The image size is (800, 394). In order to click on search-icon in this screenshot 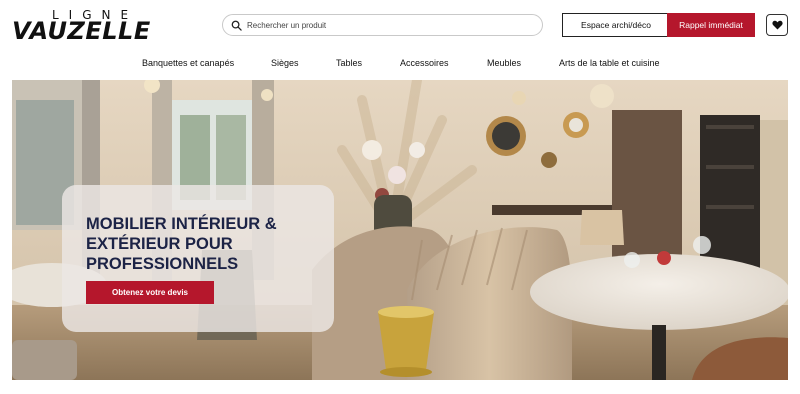, I will do `click(236, 25)`.